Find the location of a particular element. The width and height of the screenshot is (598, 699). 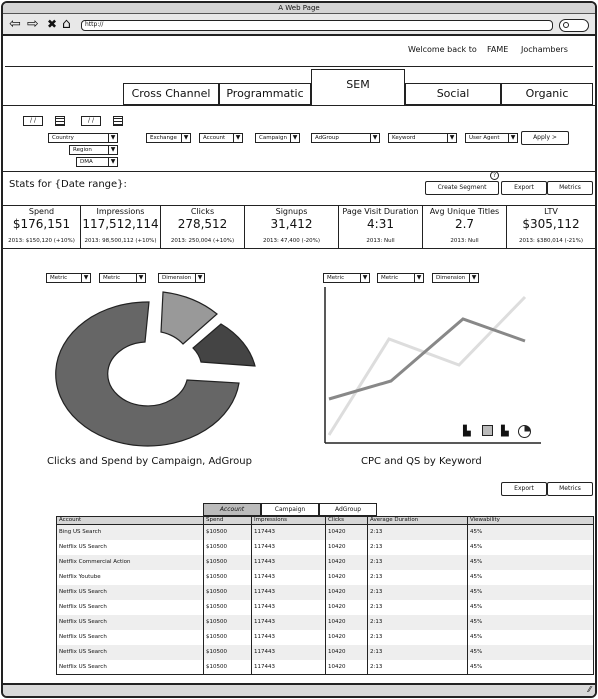

region-select: Region ▼ is located at coordinates (93, 150).